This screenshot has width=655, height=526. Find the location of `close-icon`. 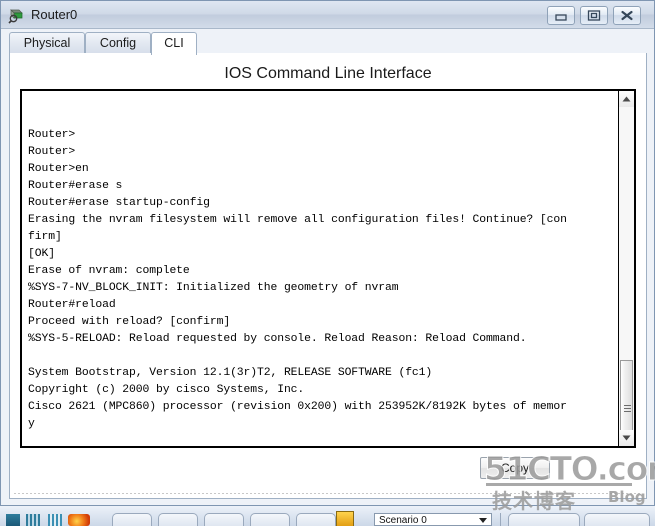

close-icon is located at coordinates (627, 15).